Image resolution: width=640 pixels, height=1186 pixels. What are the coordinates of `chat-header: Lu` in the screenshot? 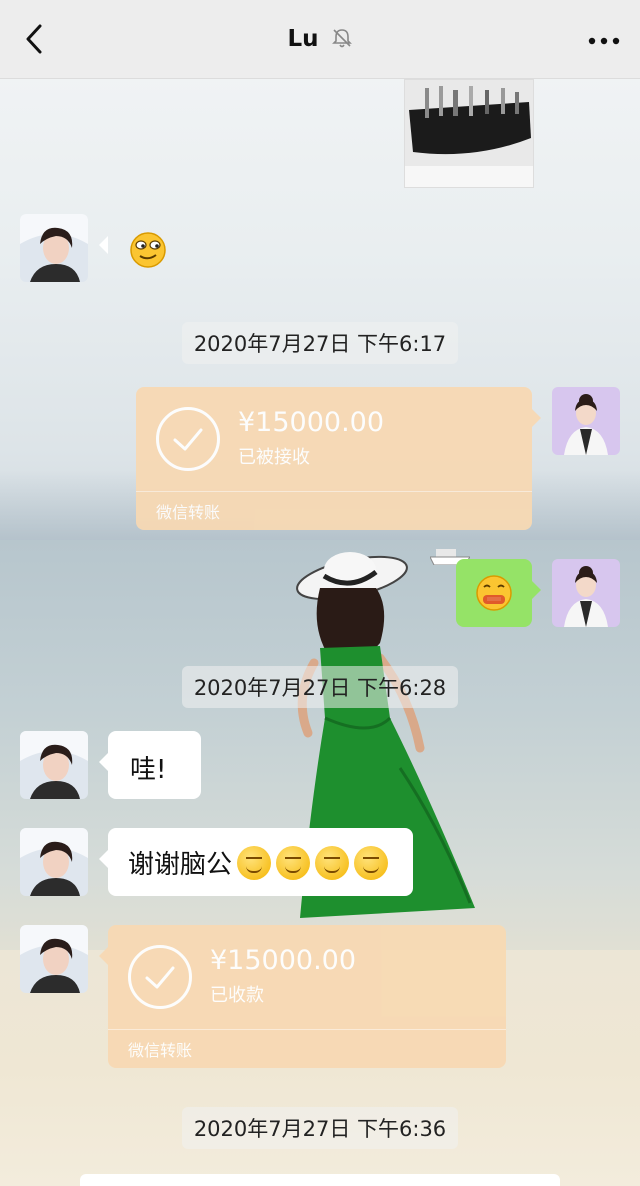 It's located at (320, 39).